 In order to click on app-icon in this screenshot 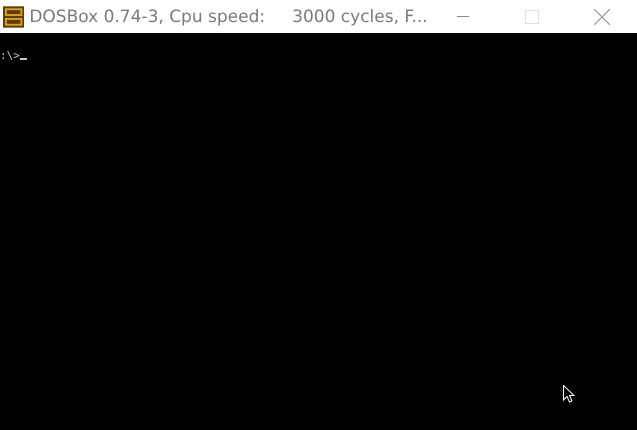, I will do `click(13, 17)`.